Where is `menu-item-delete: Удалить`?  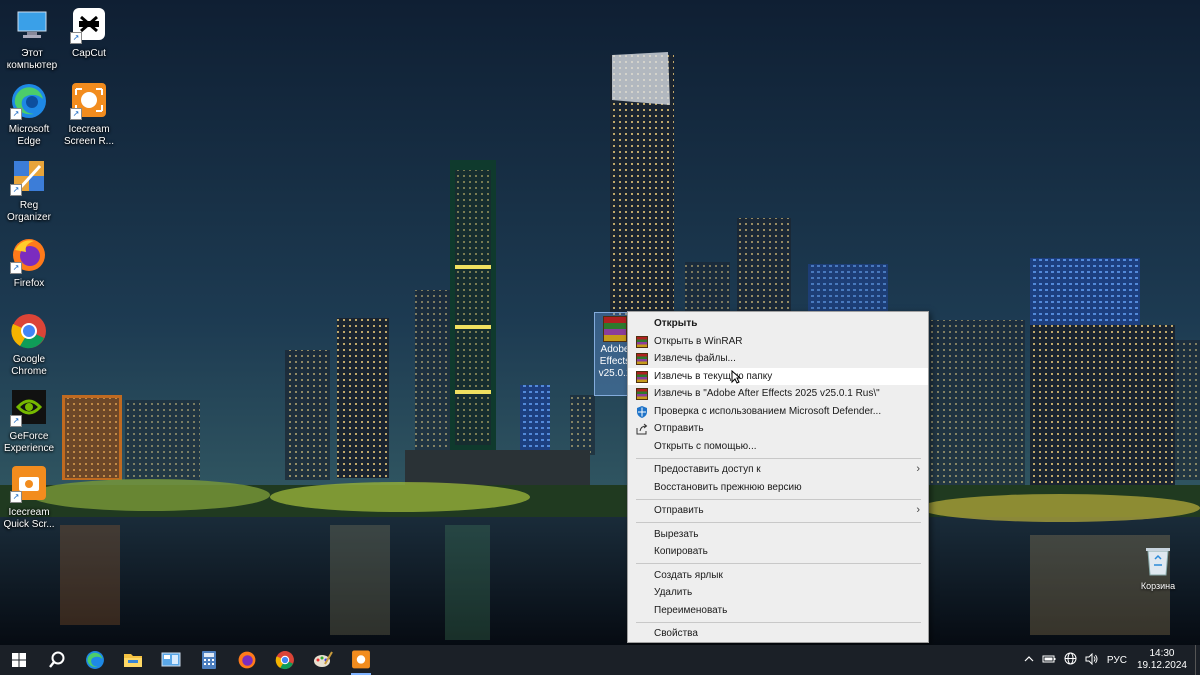 menu-item-delete: Удалить is located at coordinates (778, 593).